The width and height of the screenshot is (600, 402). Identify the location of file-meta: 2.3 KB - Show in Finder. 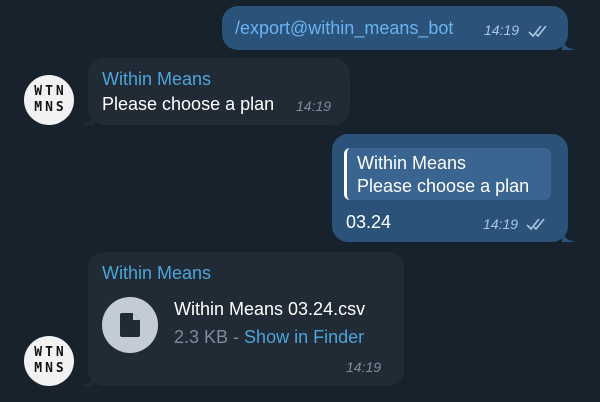
(269, 337).